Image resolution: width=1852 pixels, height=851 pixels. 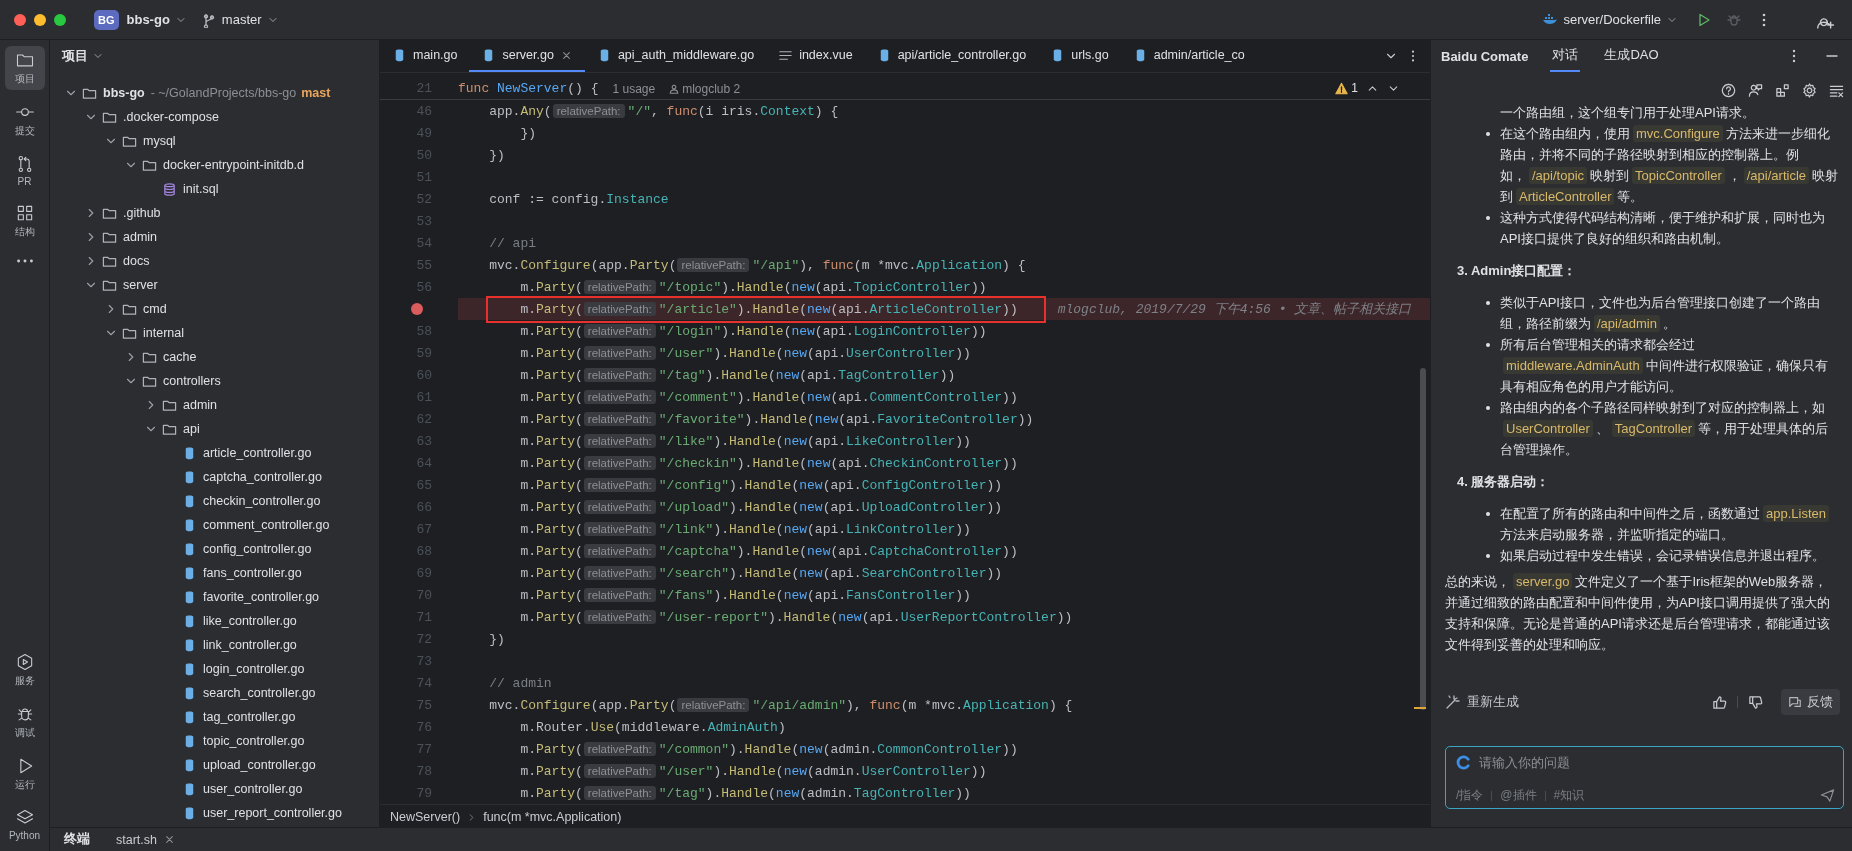 I want to click on tree-item: upload_controller.go, so click(x=259, y=765).